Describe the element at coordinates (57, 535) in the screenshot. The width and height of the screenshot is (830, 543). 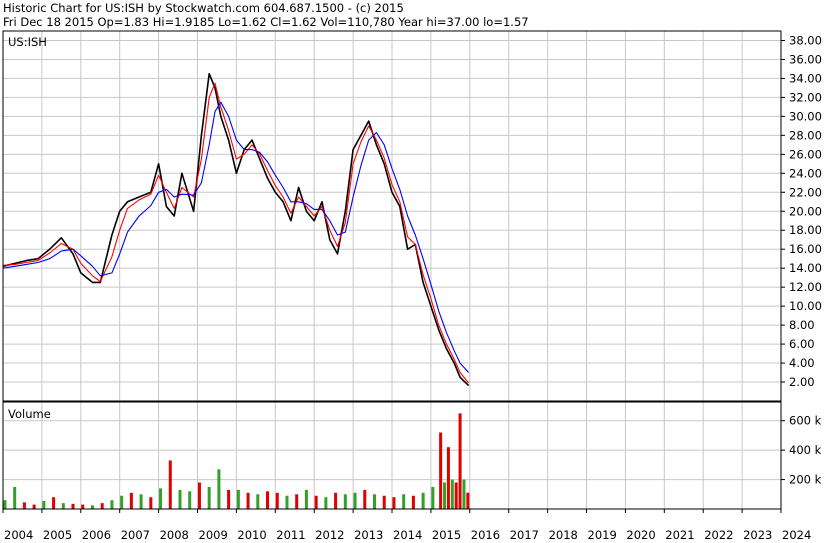
I see `x-tick-label: 2005` at that location.